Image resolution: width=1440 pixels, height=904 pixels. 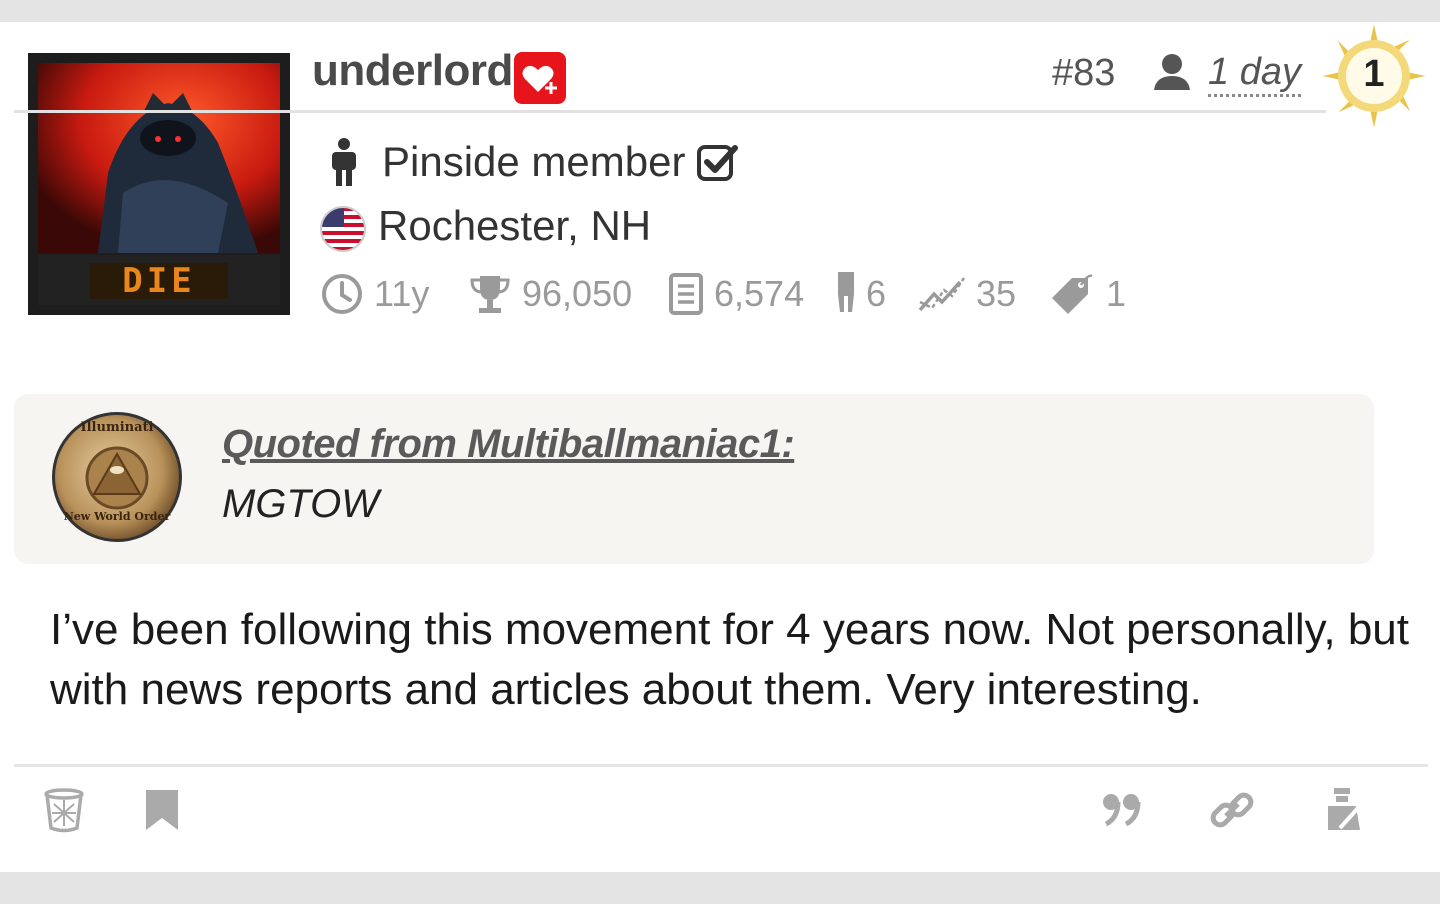 What do you see at coordinates (412, 71) in the screenshot?
I see `username: underlord` at bounding box center [412, 71].